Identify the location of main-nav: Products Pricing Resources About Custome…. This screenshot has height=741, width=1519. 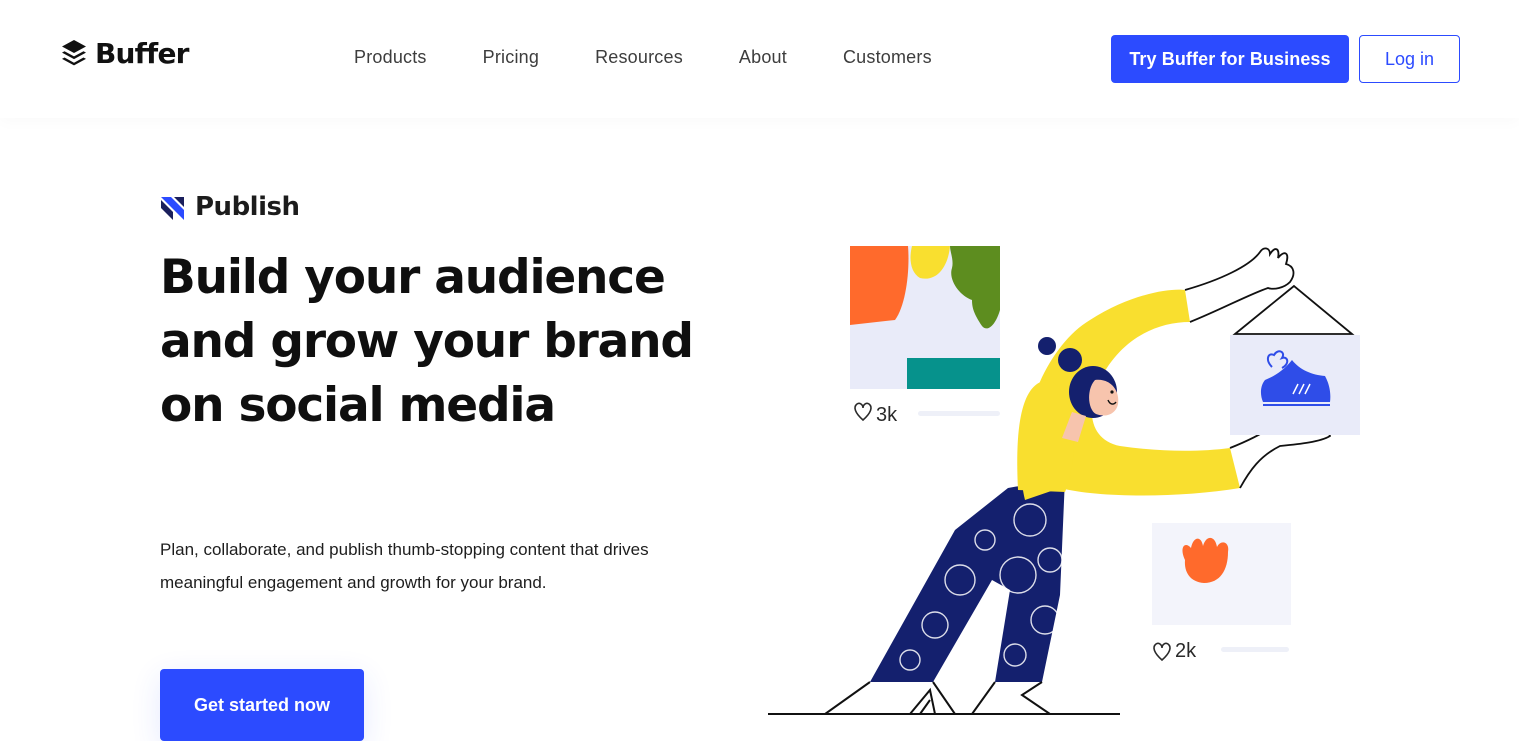
(643, 57).